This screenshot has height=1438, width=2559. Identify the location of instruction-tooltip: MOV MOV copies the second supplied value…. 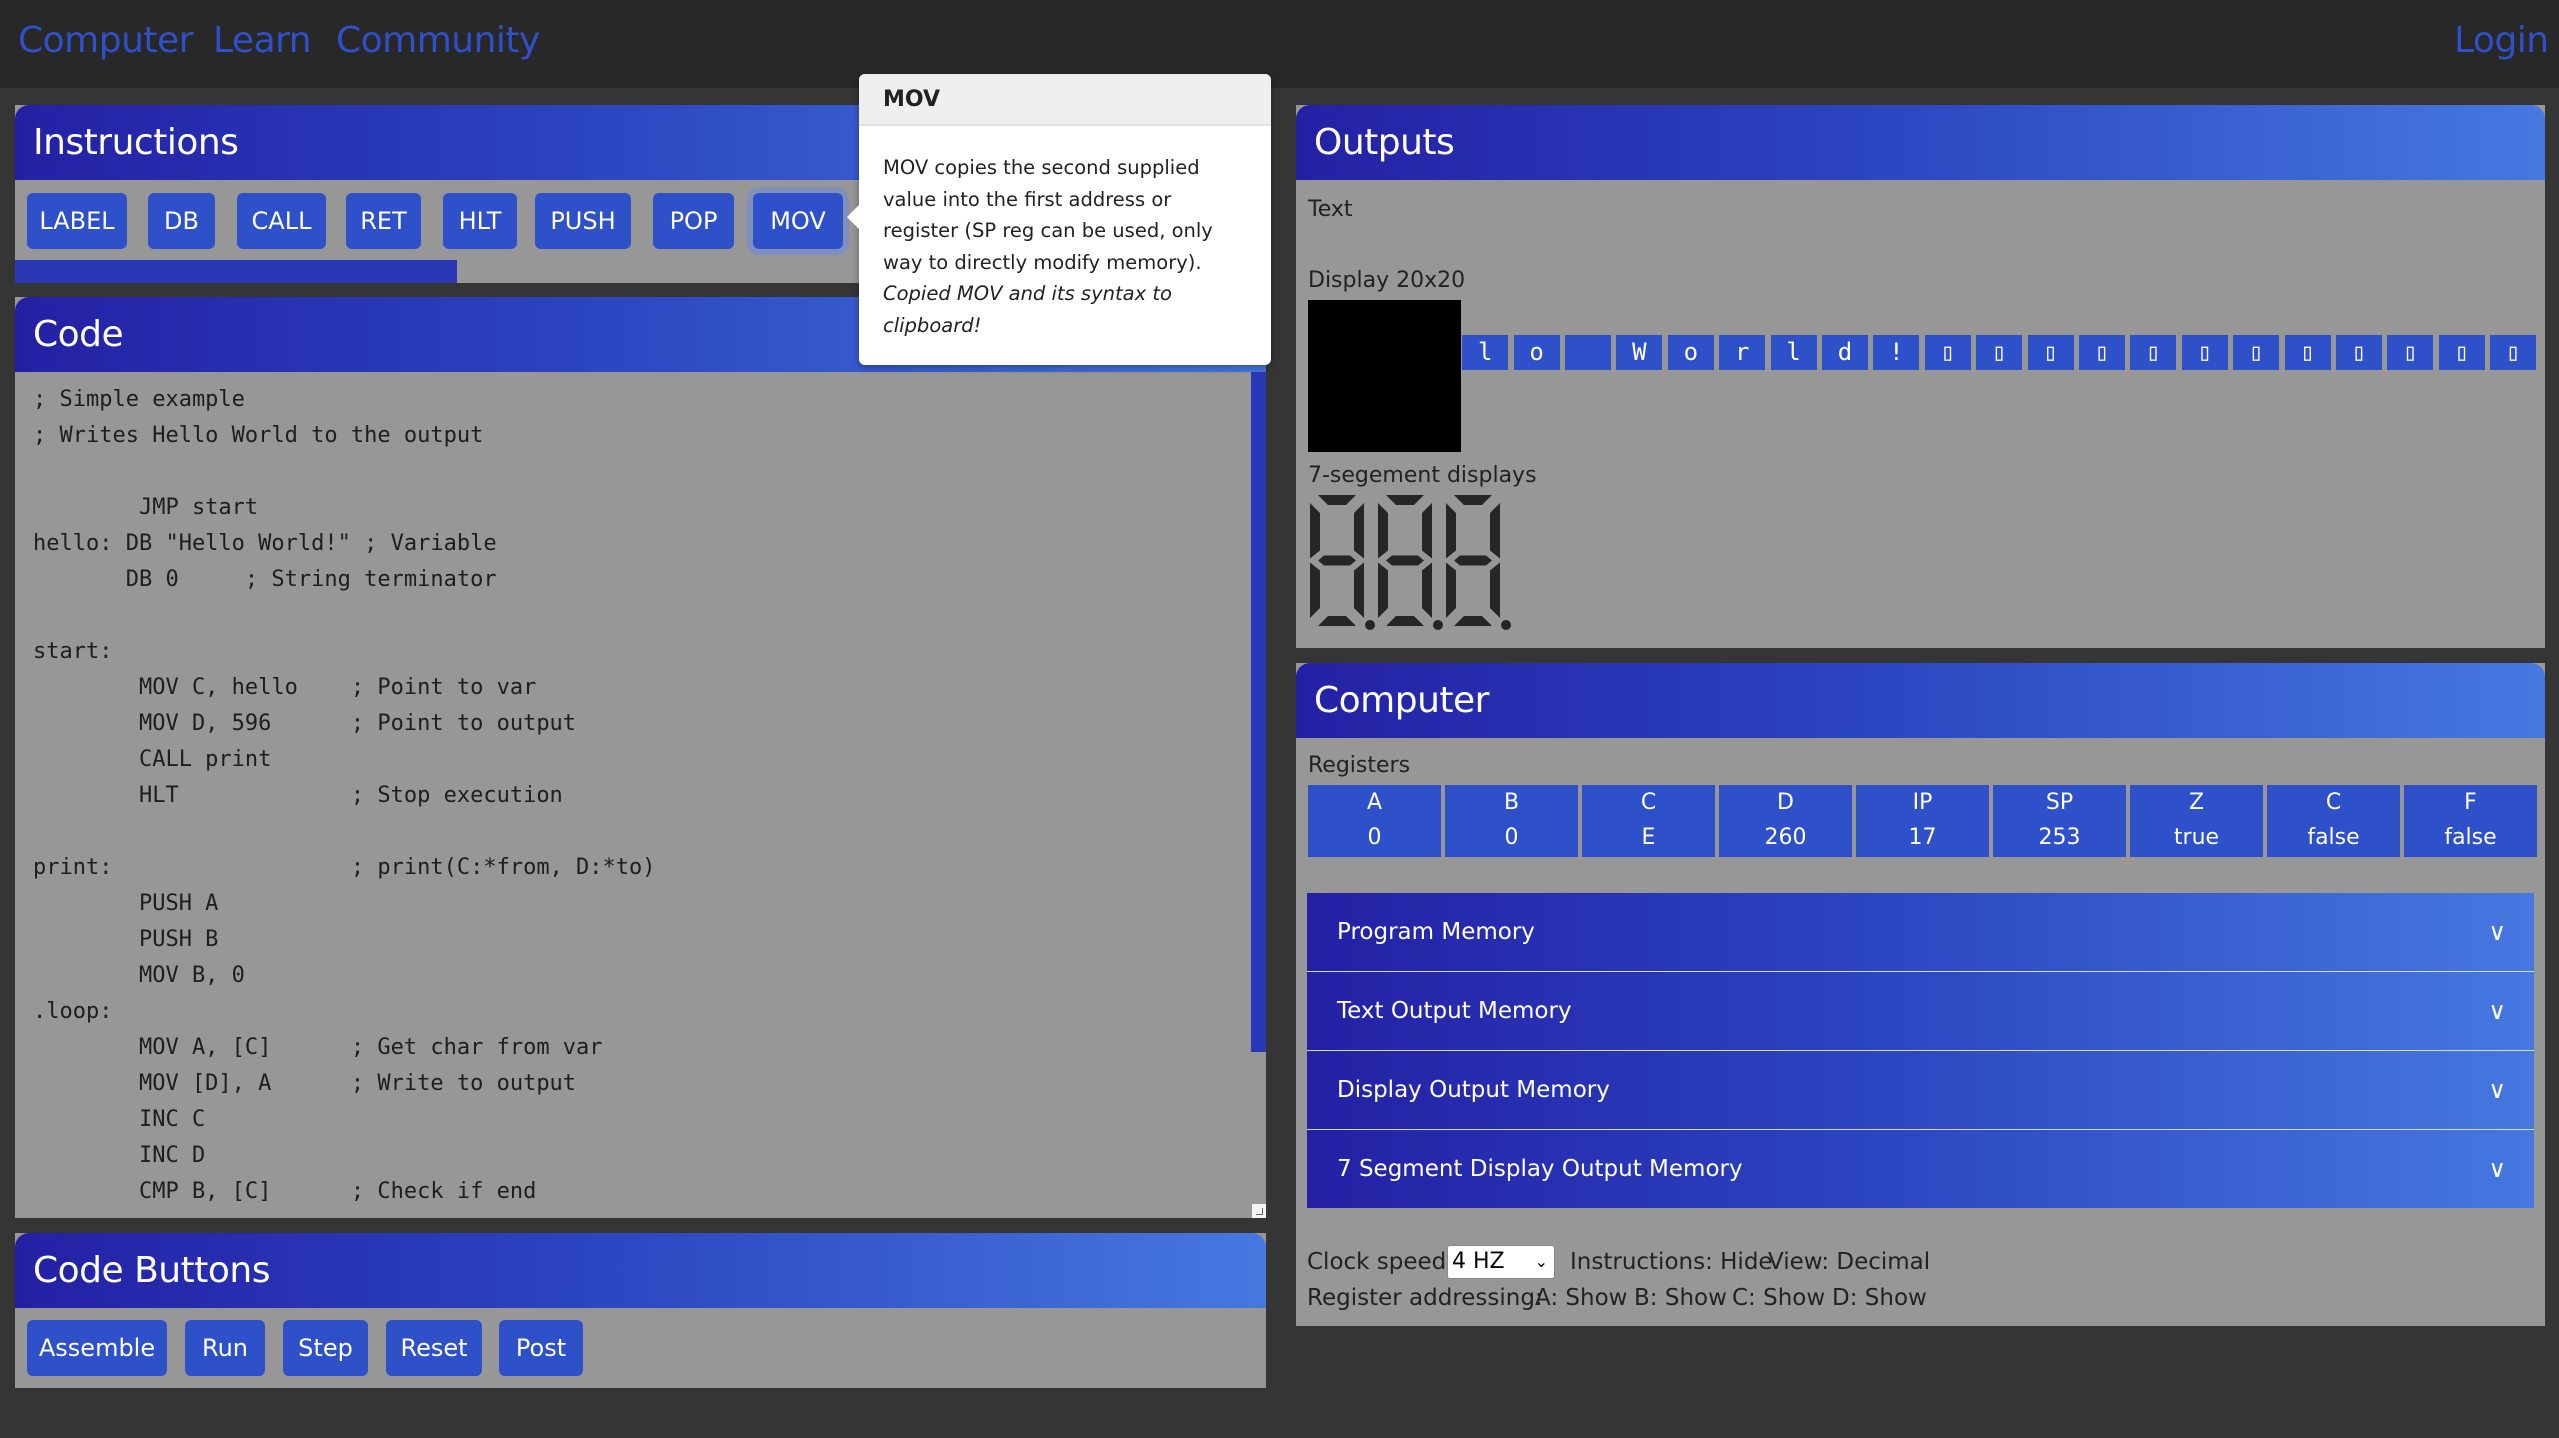
(1059, 219).